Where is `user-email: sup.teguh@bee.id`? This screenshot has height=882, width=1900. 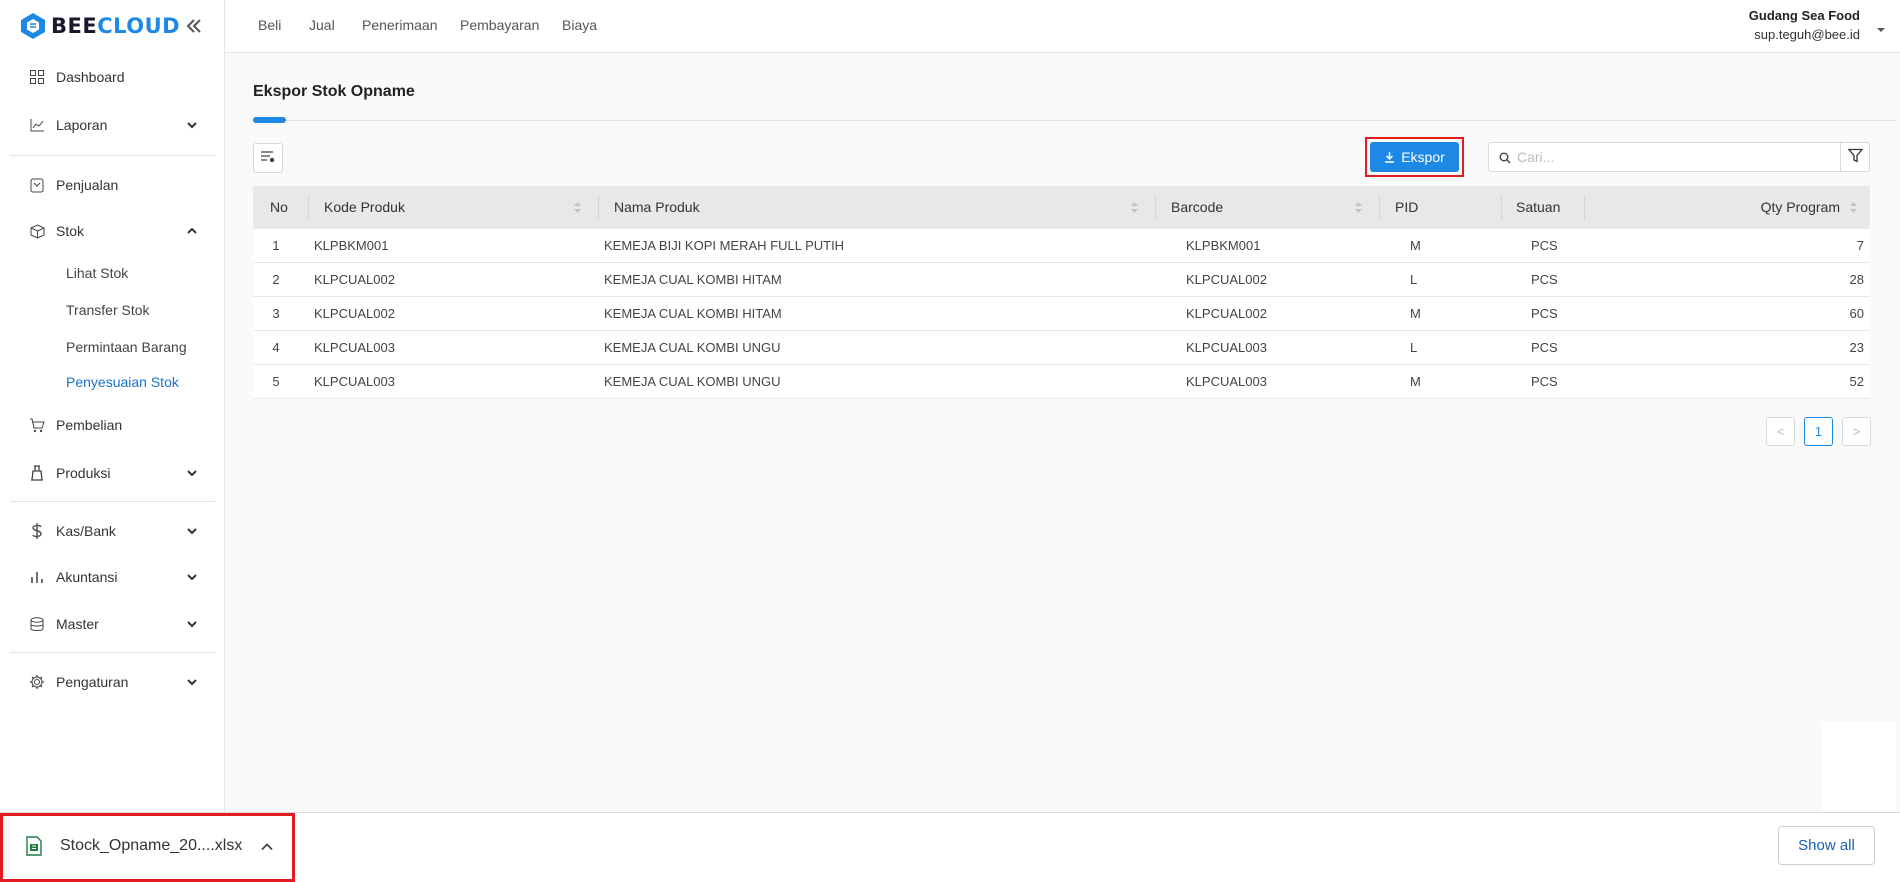 user-email: sup.teguh@bee.id is located at coordinates (1807, 34).